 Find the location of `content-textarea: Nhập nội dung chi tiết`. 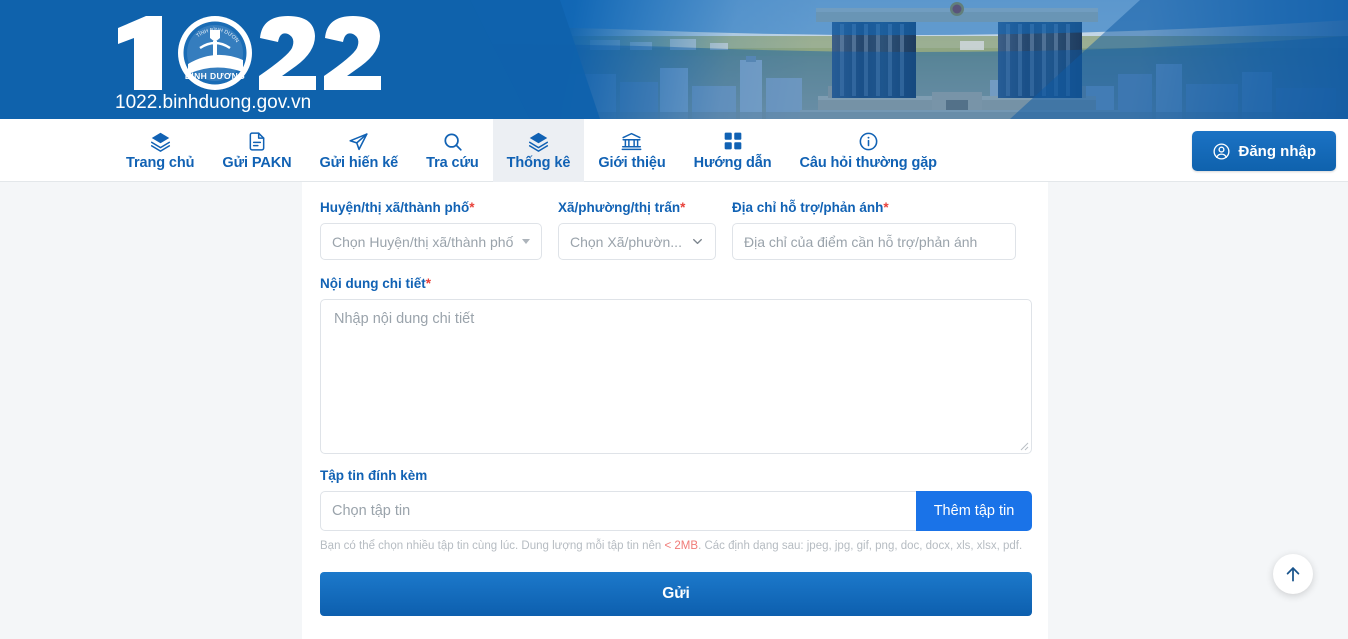

content-textarea: Nhập nội dung chi tiết is located at coordinates (676, 376).